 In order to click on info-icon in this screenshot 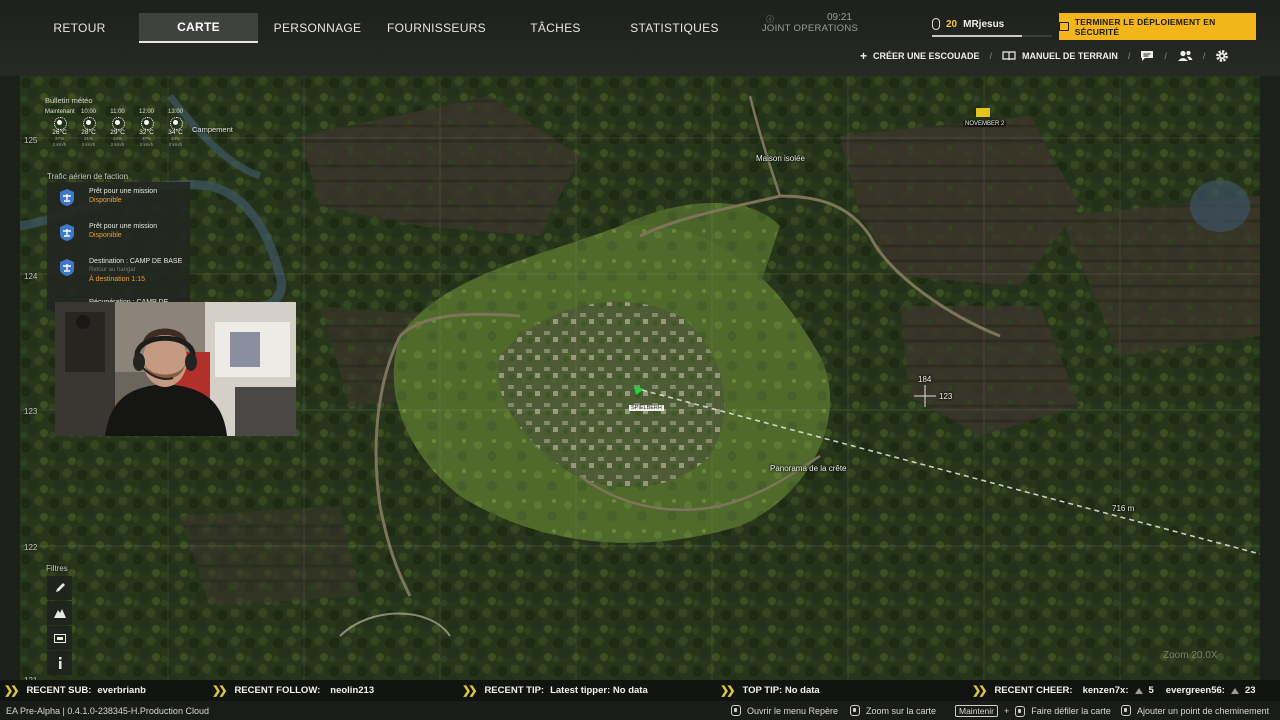, I will do `click(59, 663)`.